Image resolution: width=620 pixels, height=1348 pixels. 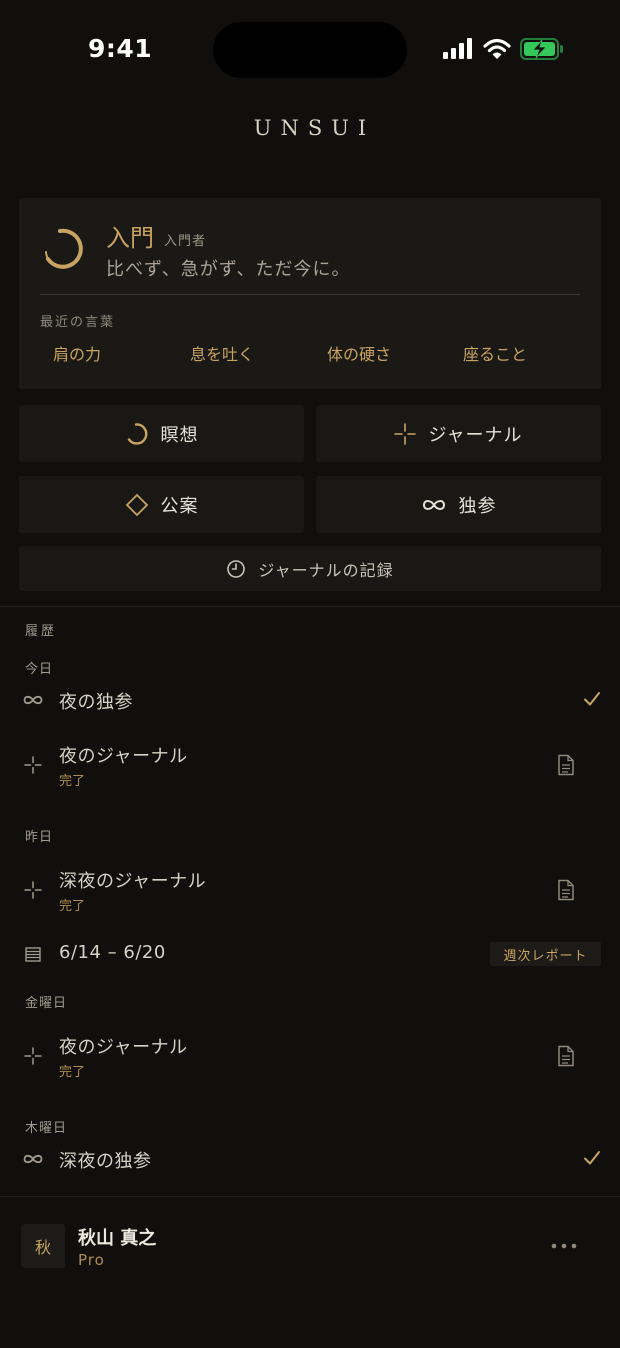 What do you see at coordinates (179, 435) in the screenshot?
I see `meditation-label: 瞑想` at bounding box center [179, 435].